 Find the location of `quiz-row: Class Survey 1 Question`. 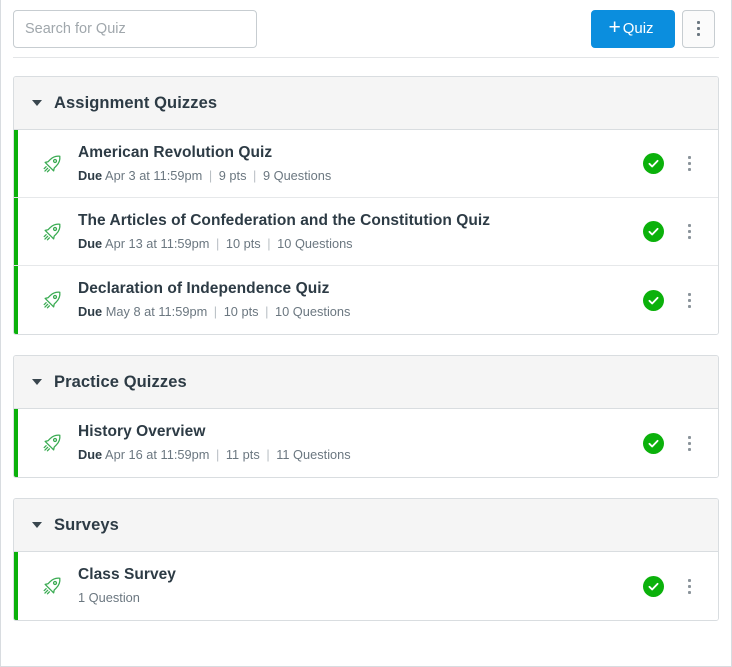

quiz-row: Class Survey 1 Question is located at coordinates (366, 586).